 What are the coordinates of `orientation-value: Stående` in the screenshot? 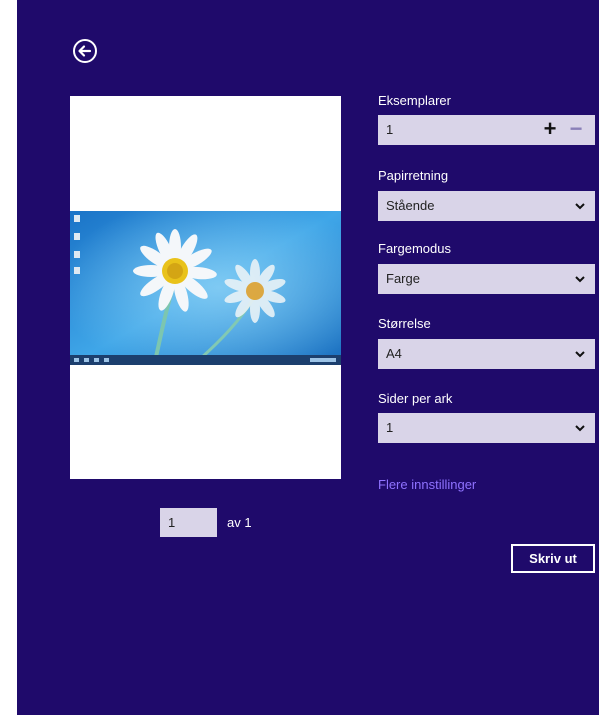 It's located at (410, 205).